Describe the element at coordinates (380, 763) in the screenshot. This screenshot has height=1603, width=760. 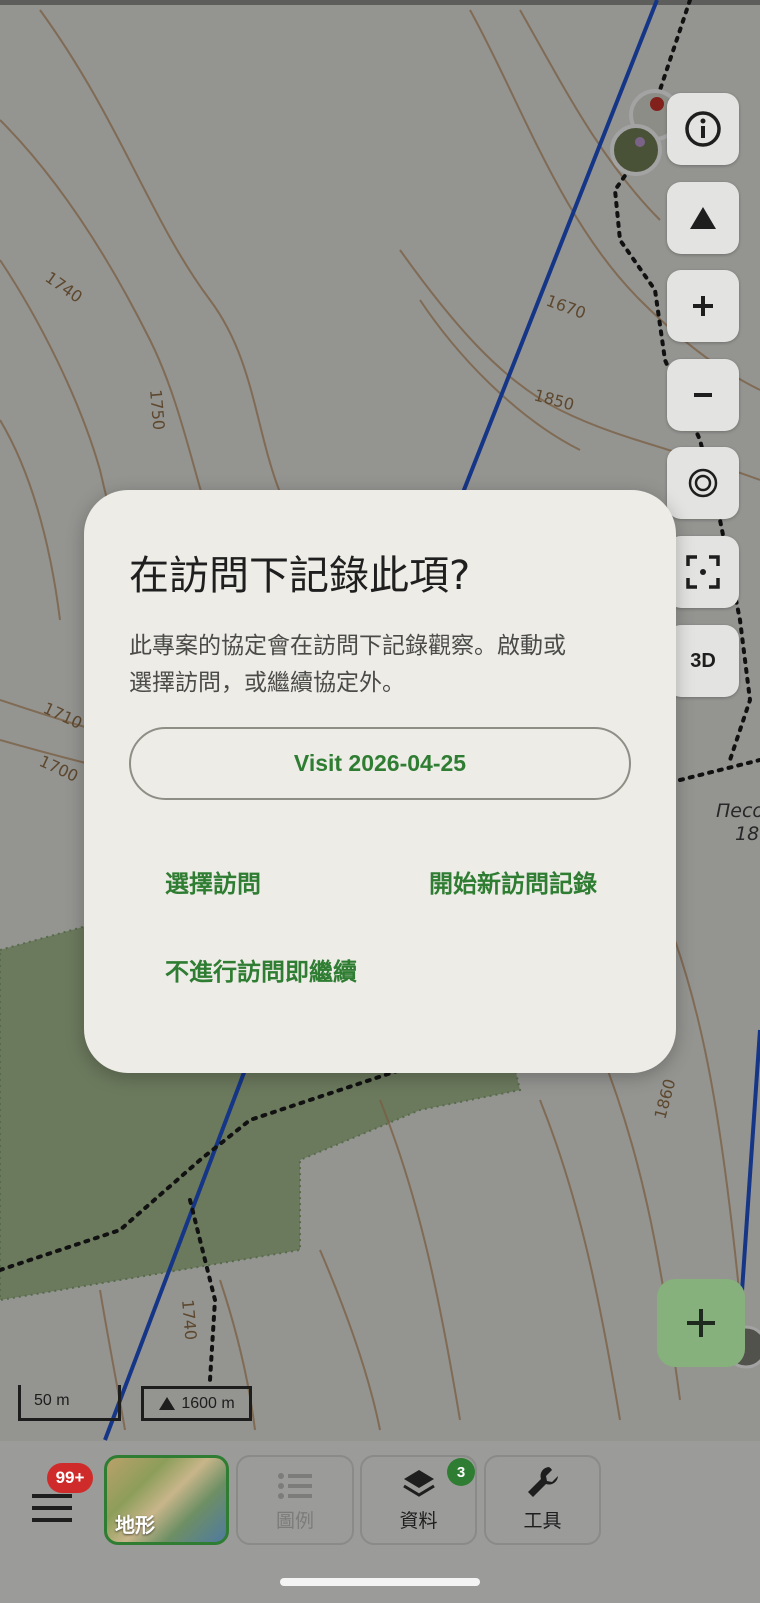
I see `visit-button: Visit 2026-04-25` at that location.